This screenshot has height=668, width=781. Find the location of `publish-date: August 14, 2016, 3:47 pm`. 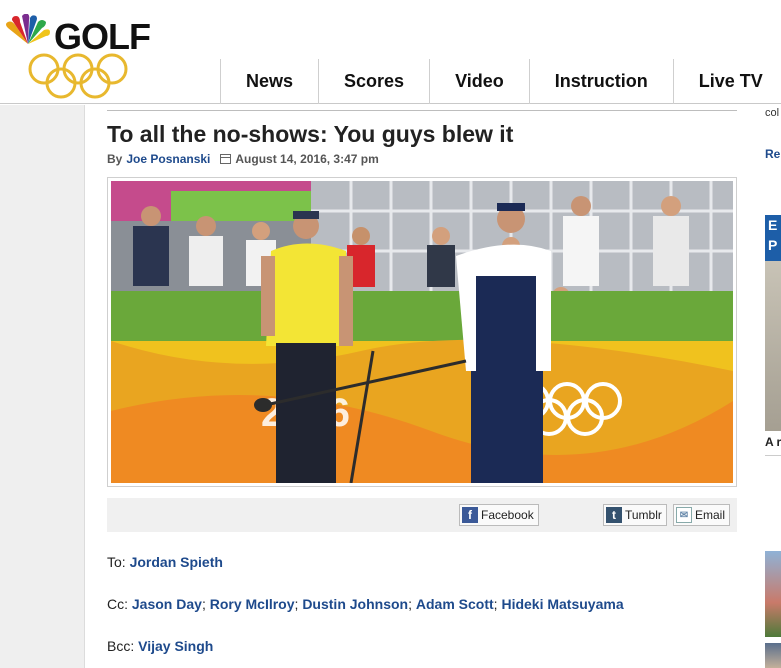

publish-date: August 14, 2016, 3:47 pm is located at coordinates (307, 159).